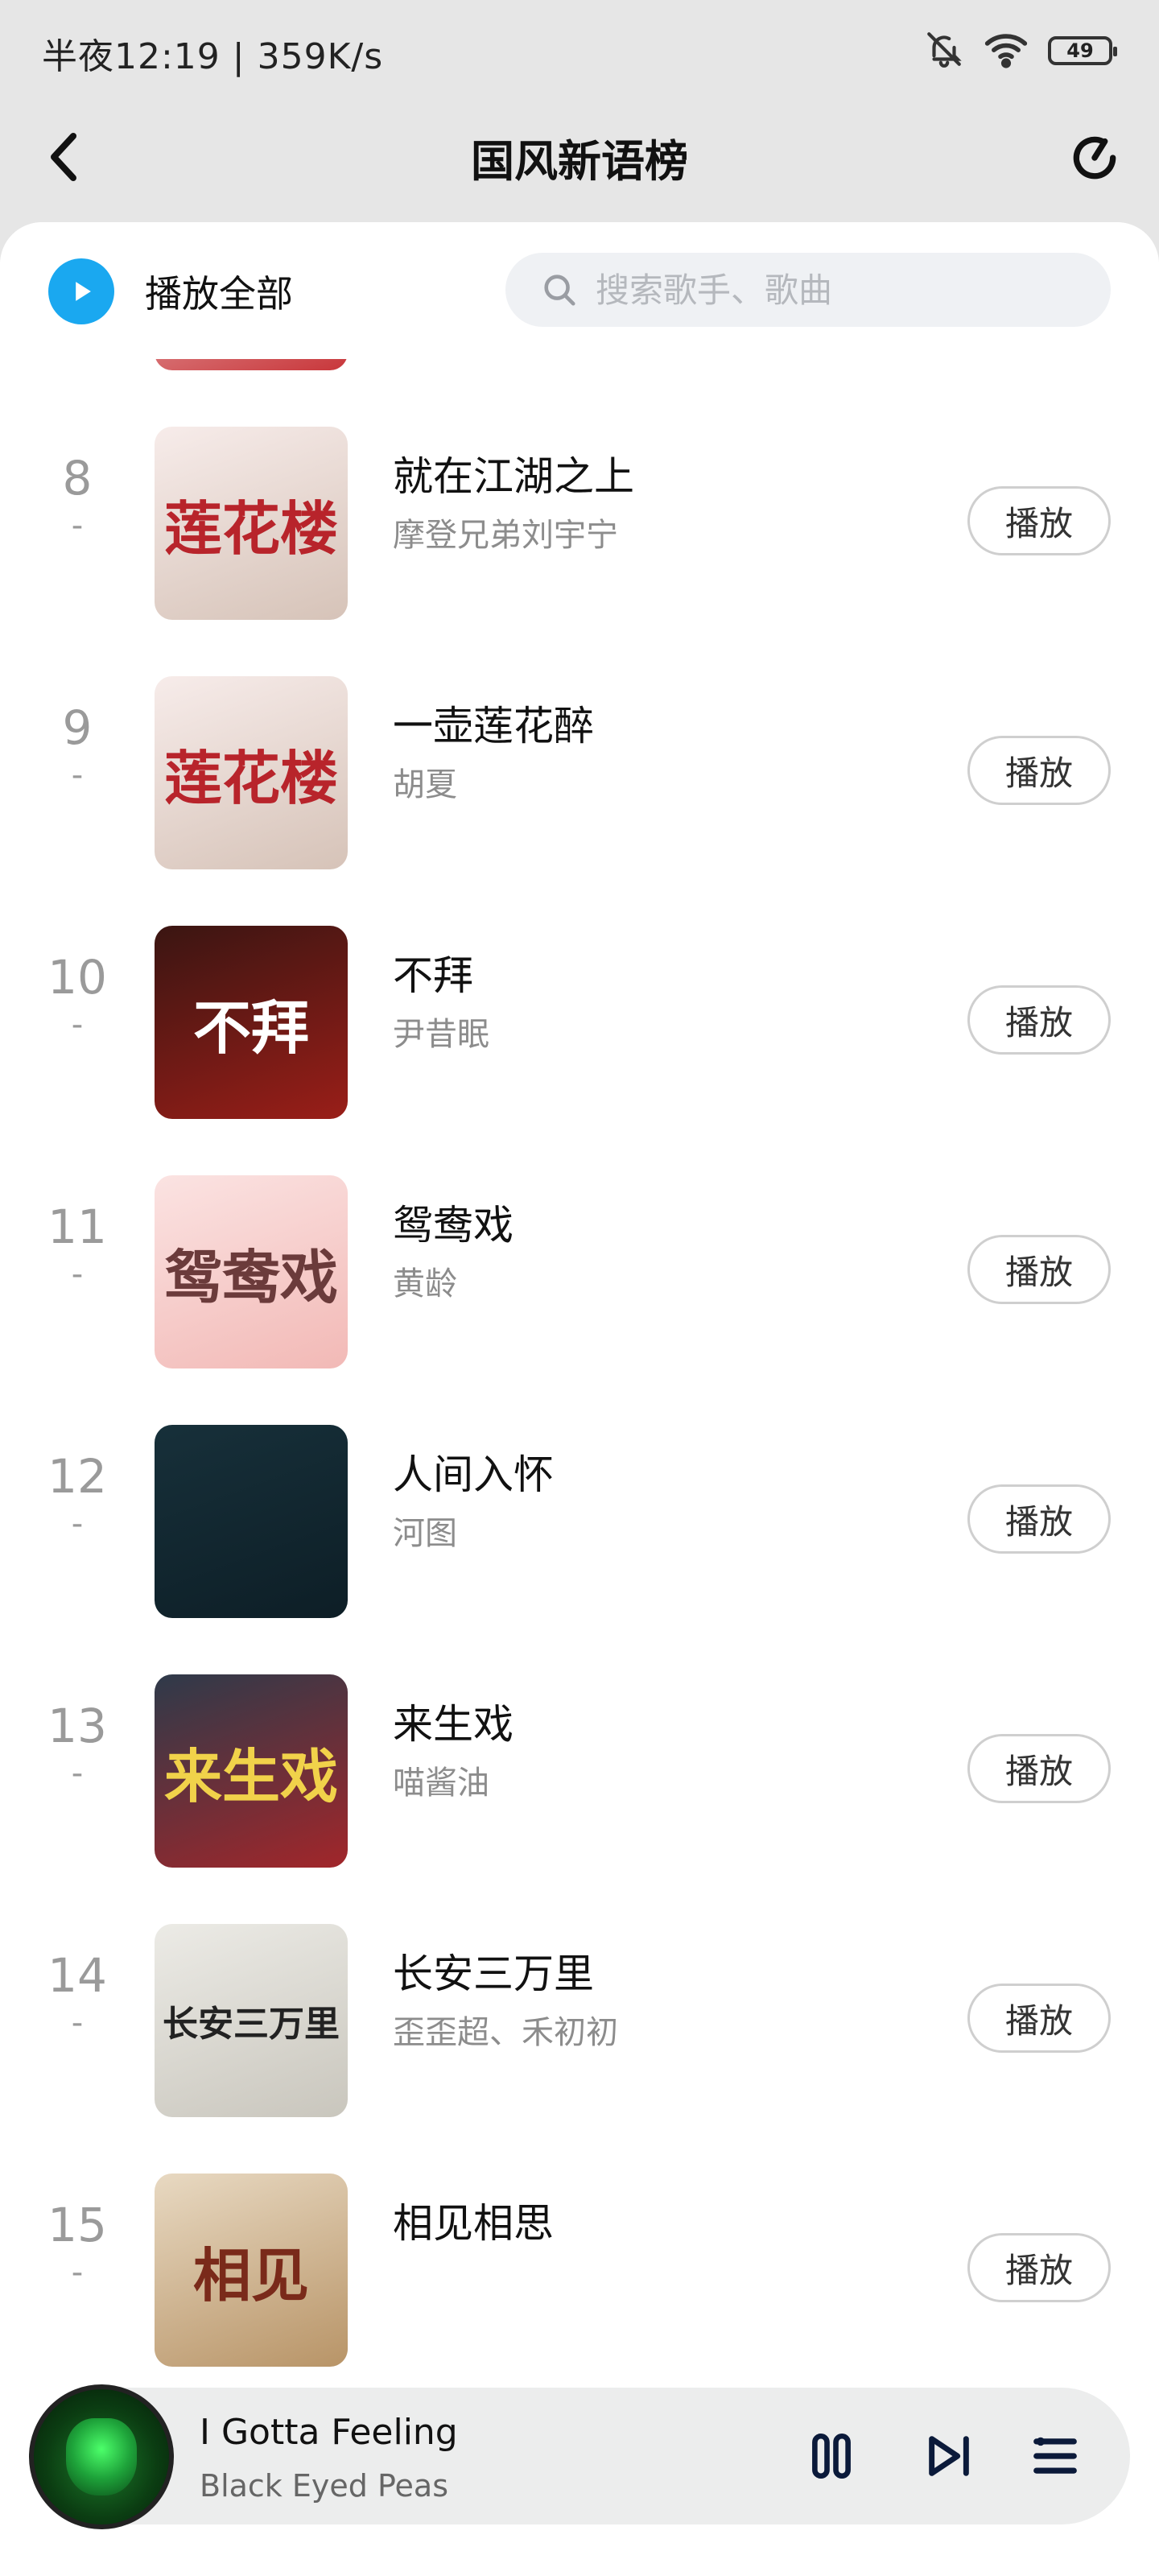  I want to click on battery-level: 49, so click(1080, 50).